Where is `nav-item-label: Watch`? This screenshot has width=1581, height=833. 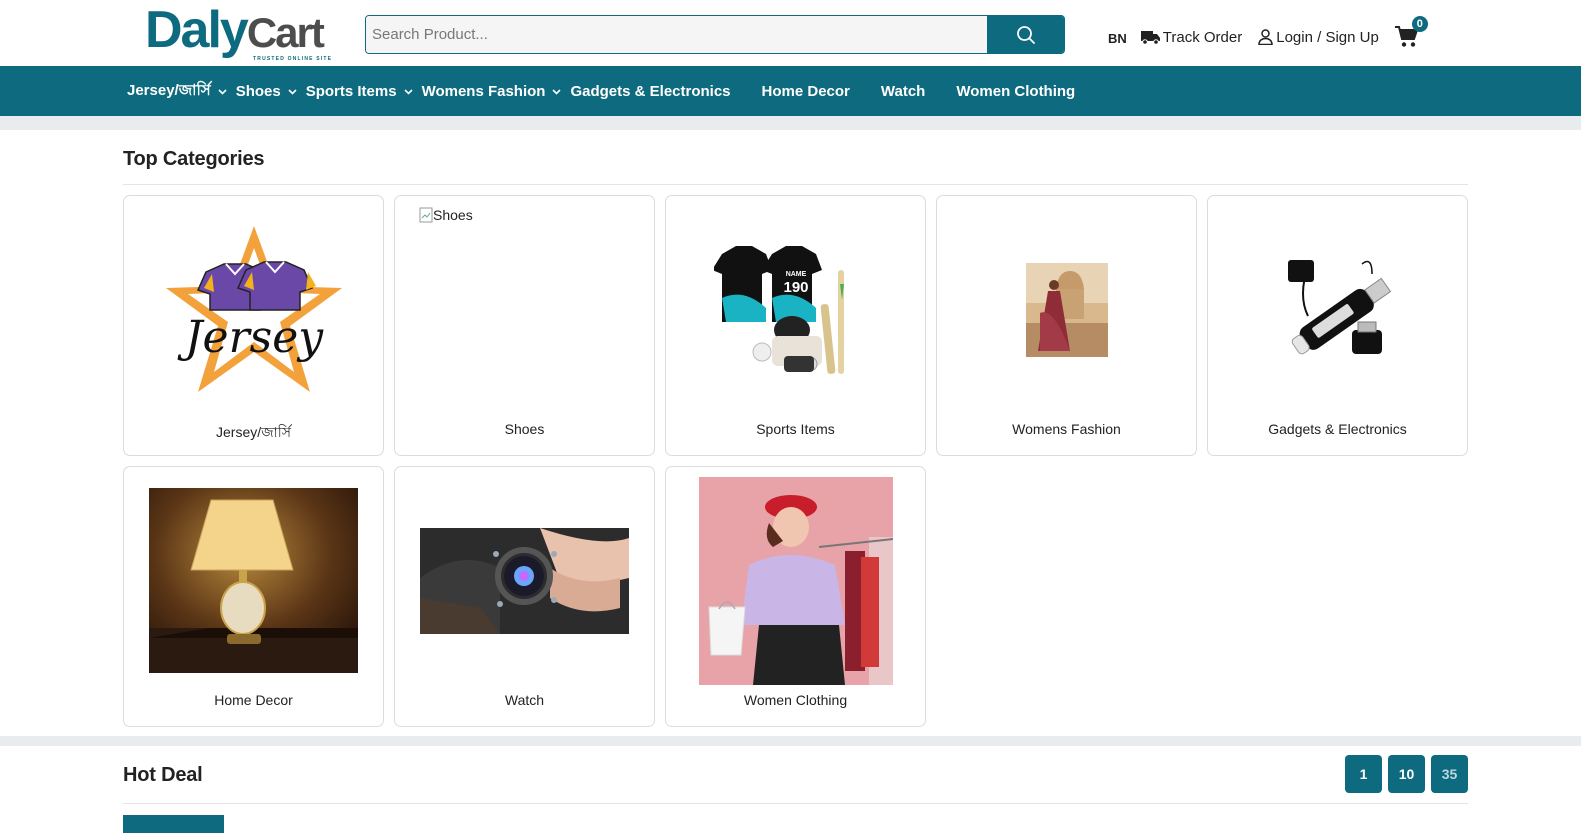 nav-item-label: Watch is located at coordinates (903, 91).